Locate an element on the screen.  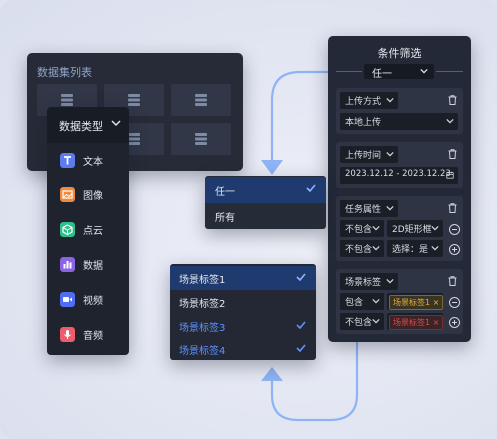
data-type-option-label: 图像 is located at coordinates (93, 196).